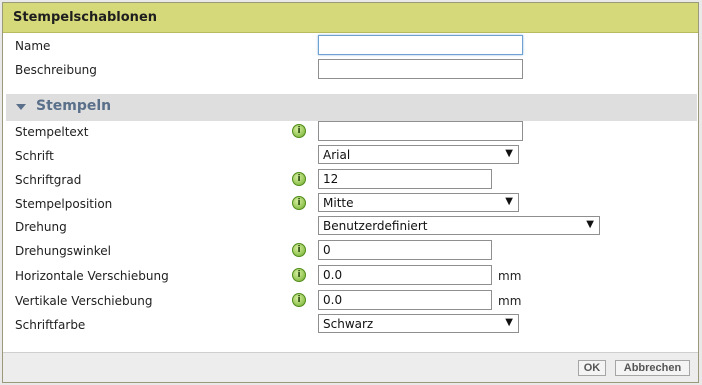 This screenshot has width=702, height=385. What do you see at coordinates (56, 70) in the screenshot?
I see `description-label: Beschreibung` at bounding box center [56, 70].